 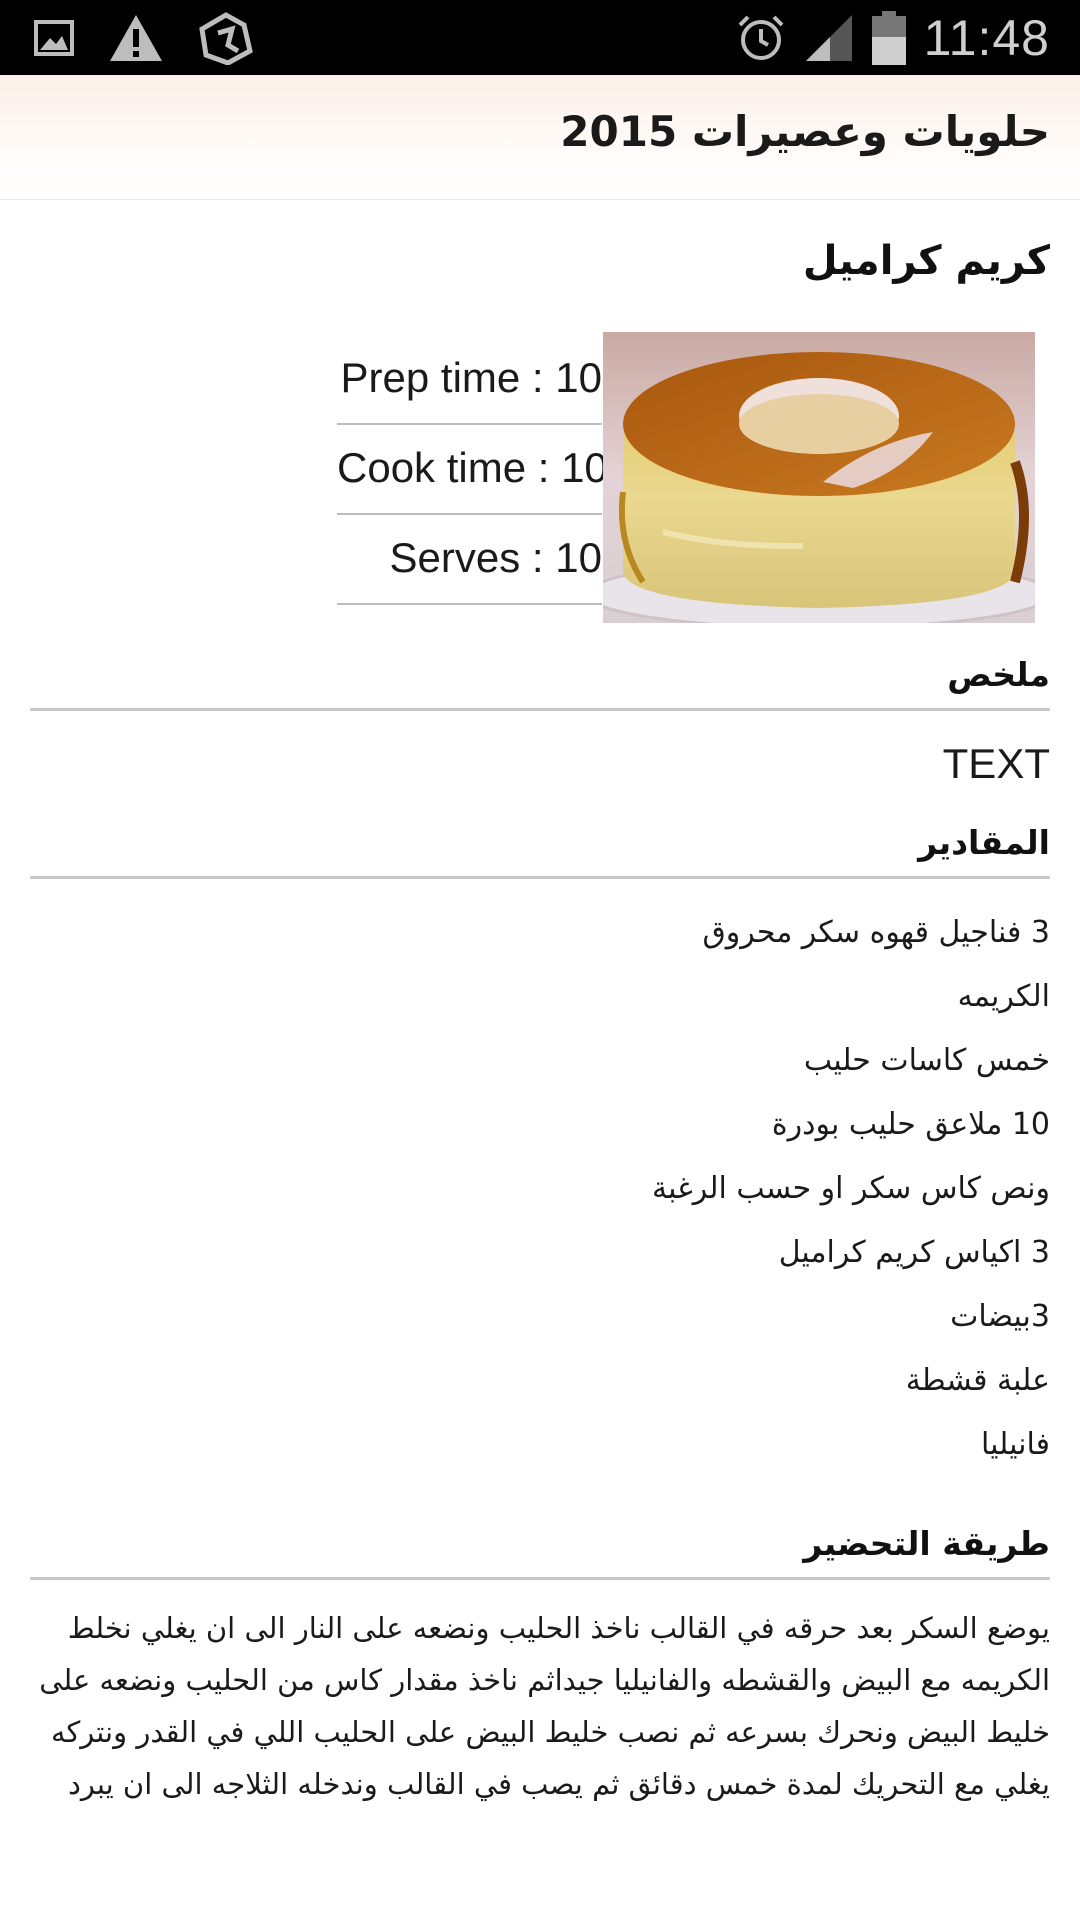 What do you see at coordinates (910, 1124) in the screenshot?
I see `list-item: 10 ملاعق حليب بودرة` at bounding box center [910, 1124].